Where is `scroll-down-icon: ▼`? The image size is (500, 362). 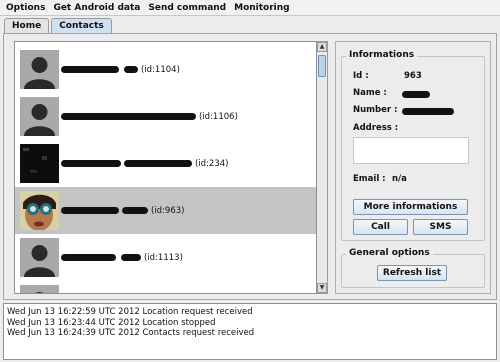 scroll-down-icon: ▼ is located at coordinates (322, 288).